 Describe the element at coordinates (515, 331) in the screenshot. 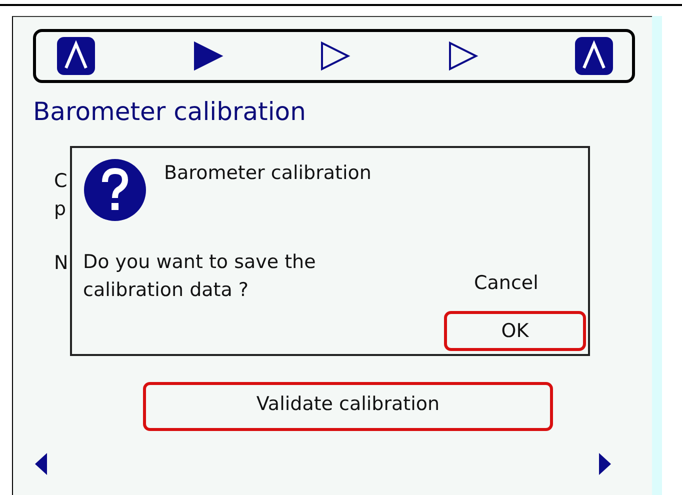

I see `ok-button: OK` at that location.